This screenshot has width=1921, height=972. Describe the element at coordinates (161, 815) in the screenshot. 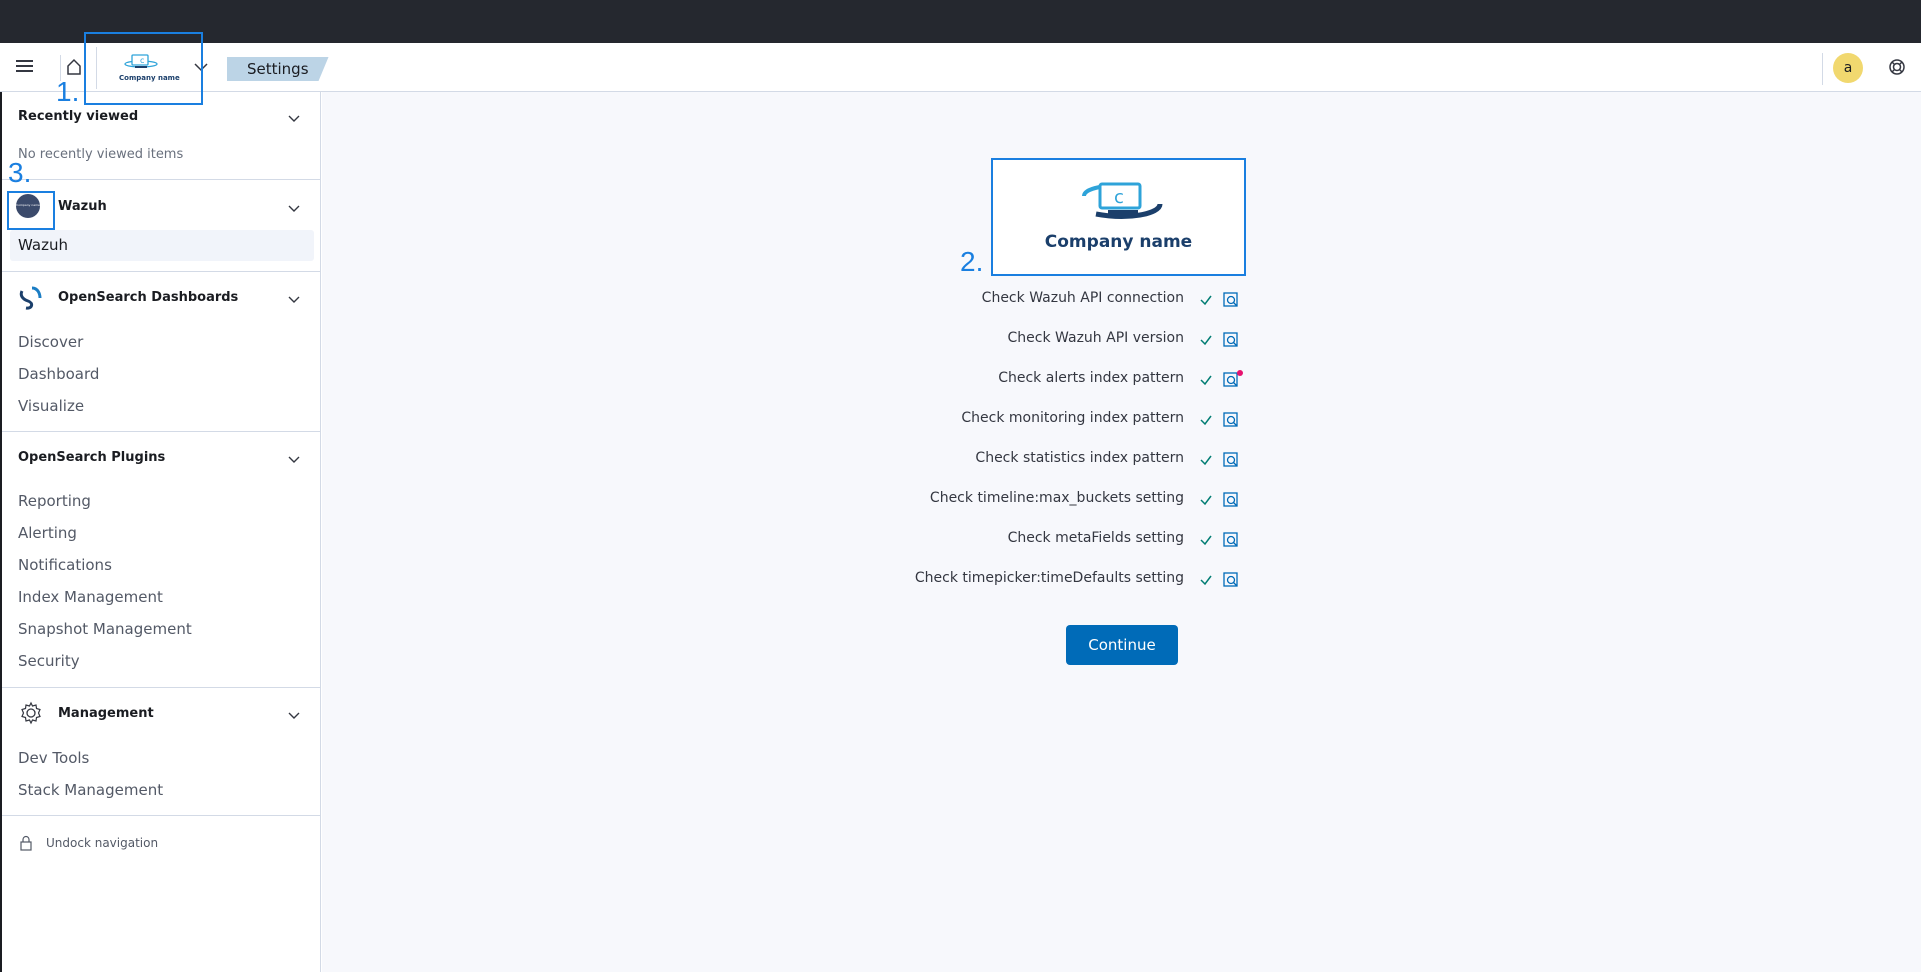

I see `section-divider` at that location.